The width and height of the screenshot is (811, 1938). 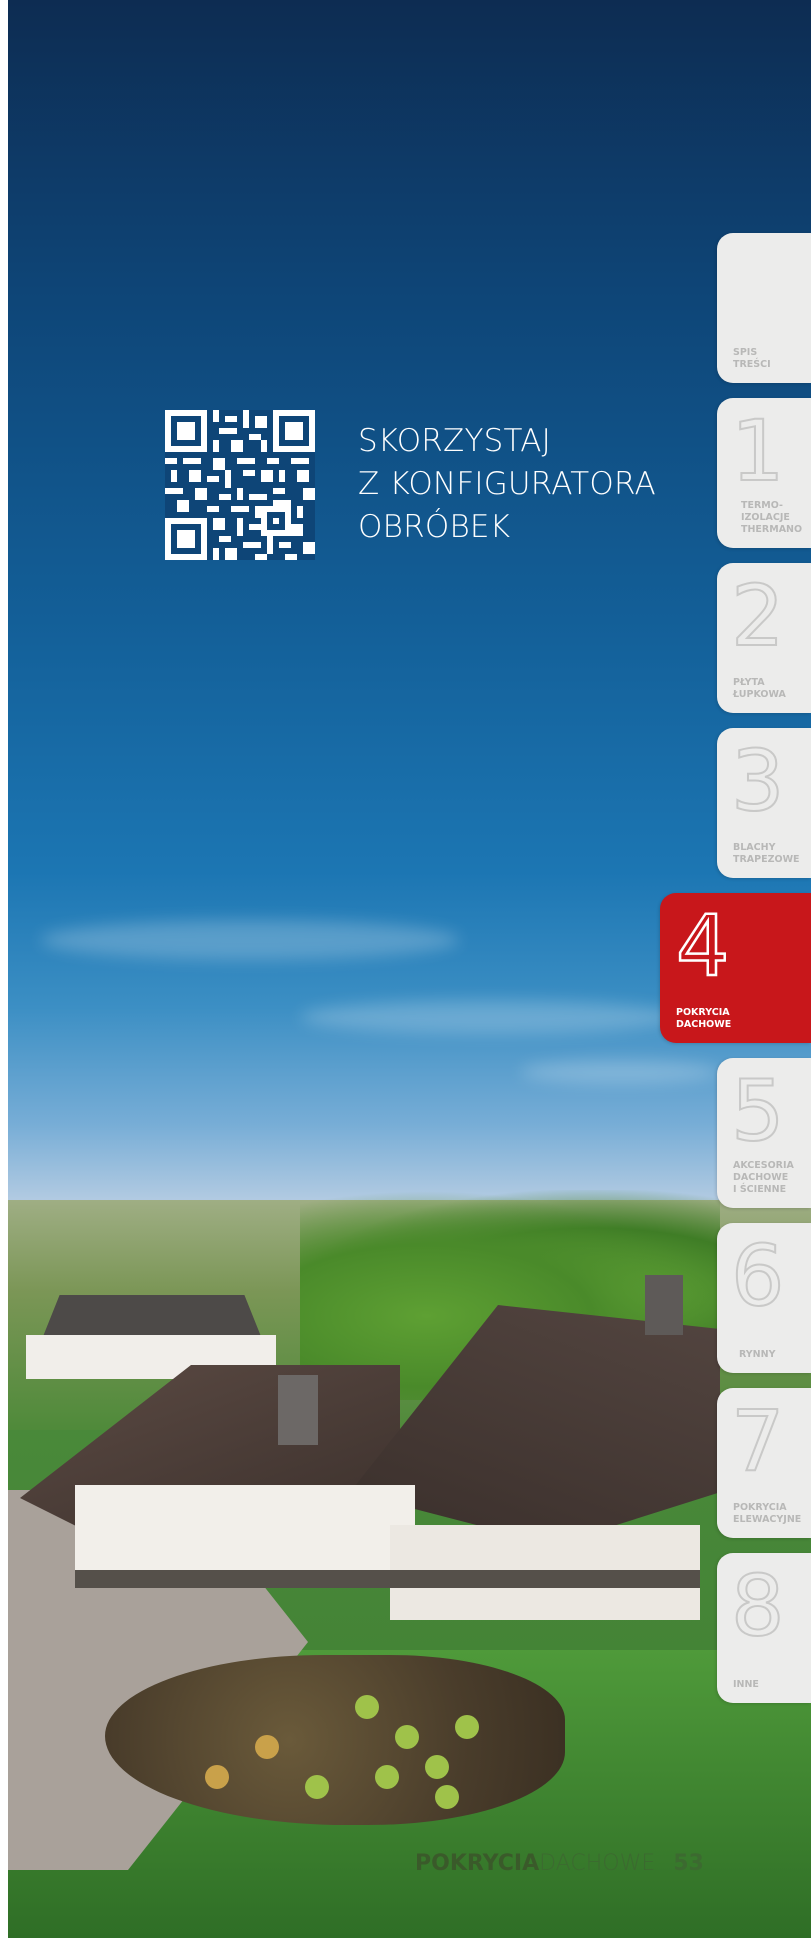 What do you see at coordinates (766, 859) in the screenshot?
I see `tab-label: TRAPEZOWE` at bounding box center [766, 859].